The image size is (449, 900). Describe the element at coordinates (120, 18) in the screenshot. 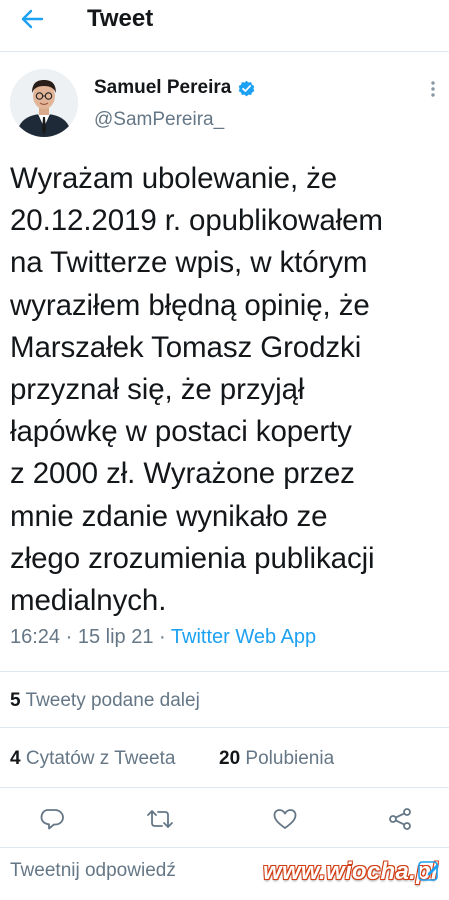

I see `page-title: Tweet` at that location.